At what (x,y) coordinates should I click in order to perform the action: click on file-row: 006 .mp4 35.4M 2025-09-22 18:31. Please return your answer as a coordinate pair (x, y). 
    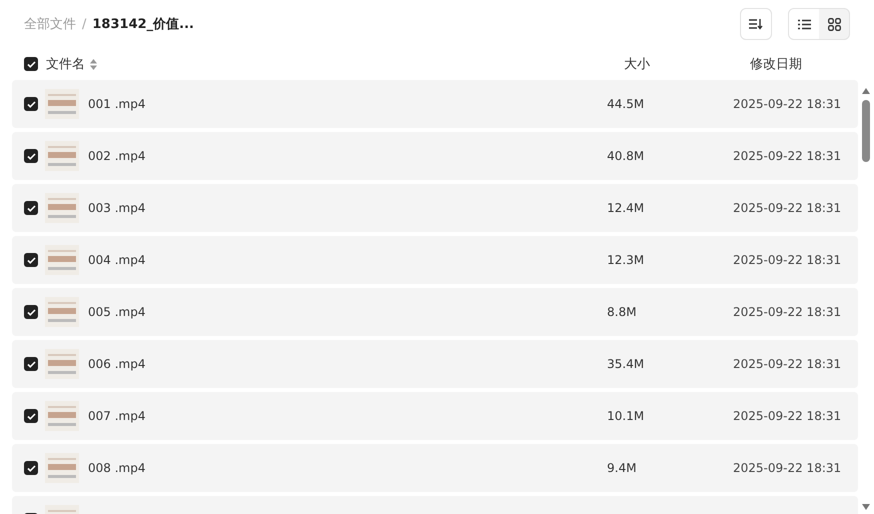
    Looking at the image, I should click on (435, 364).